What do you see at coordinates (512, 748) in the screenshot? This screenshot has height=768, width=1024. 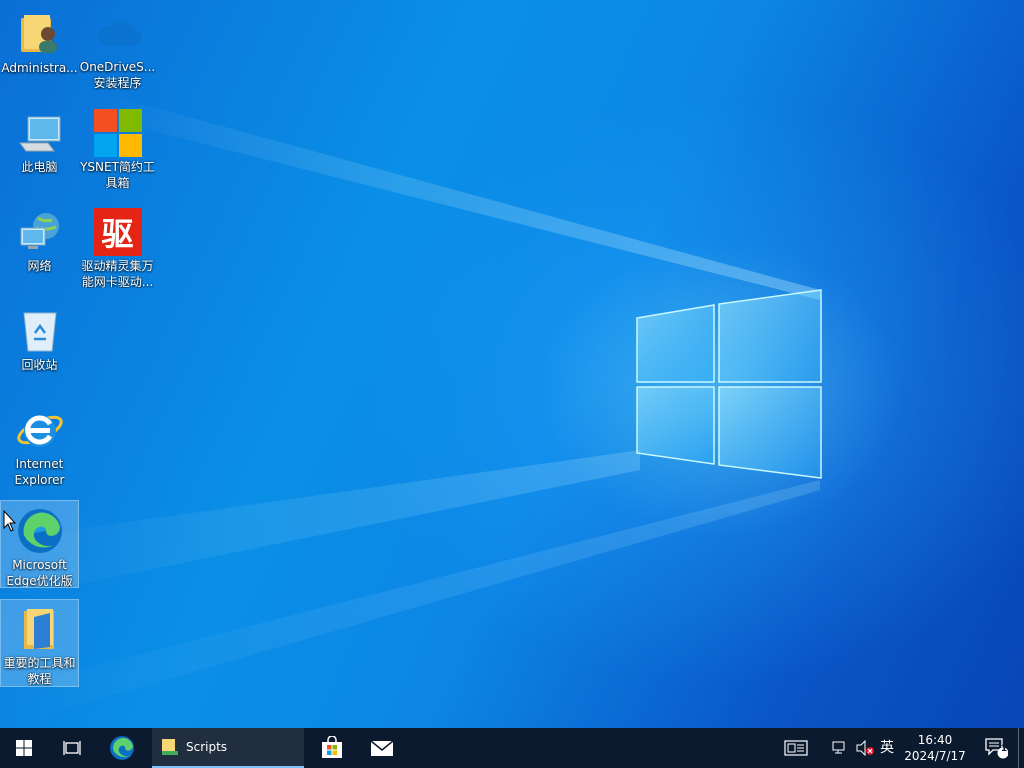 I see `taskbar: Scripts 英 16:40 2024/7/17 1` at bounding box center [512, 748].